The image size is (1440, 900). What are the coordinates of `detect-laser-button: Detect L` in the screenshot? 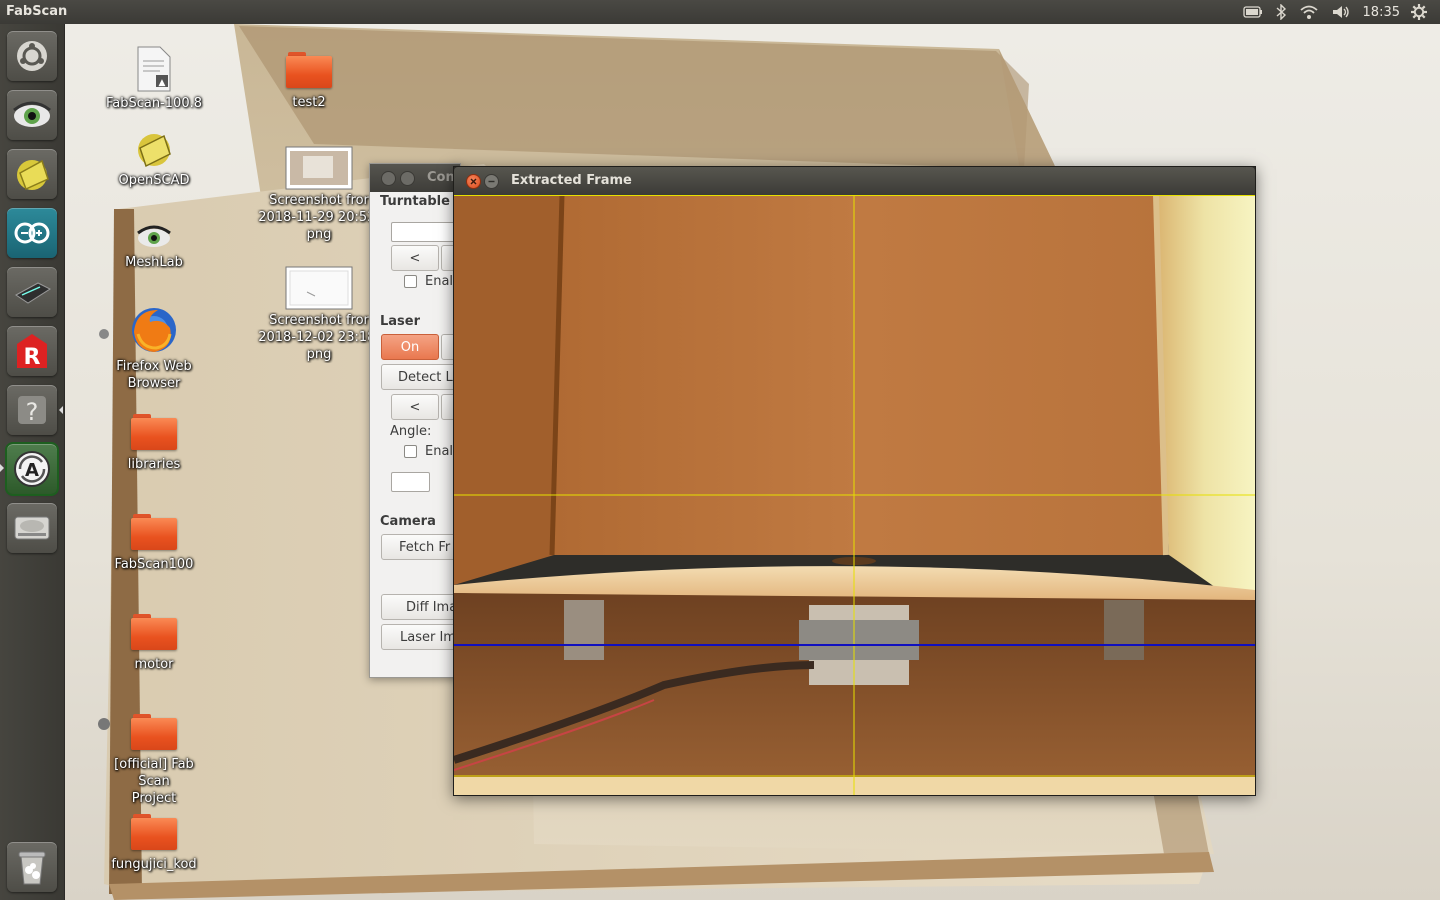 It's located at (420, 377).